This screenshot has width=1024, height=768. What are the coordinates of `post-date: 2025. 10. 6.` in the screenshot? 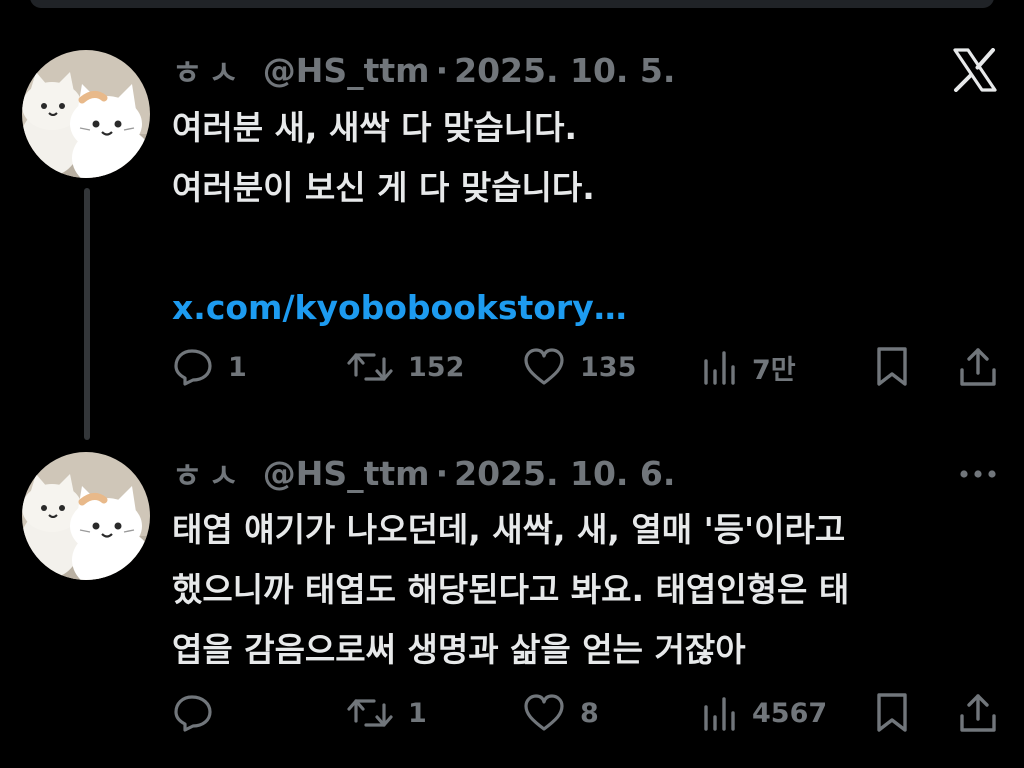 It's located at (564, 473).